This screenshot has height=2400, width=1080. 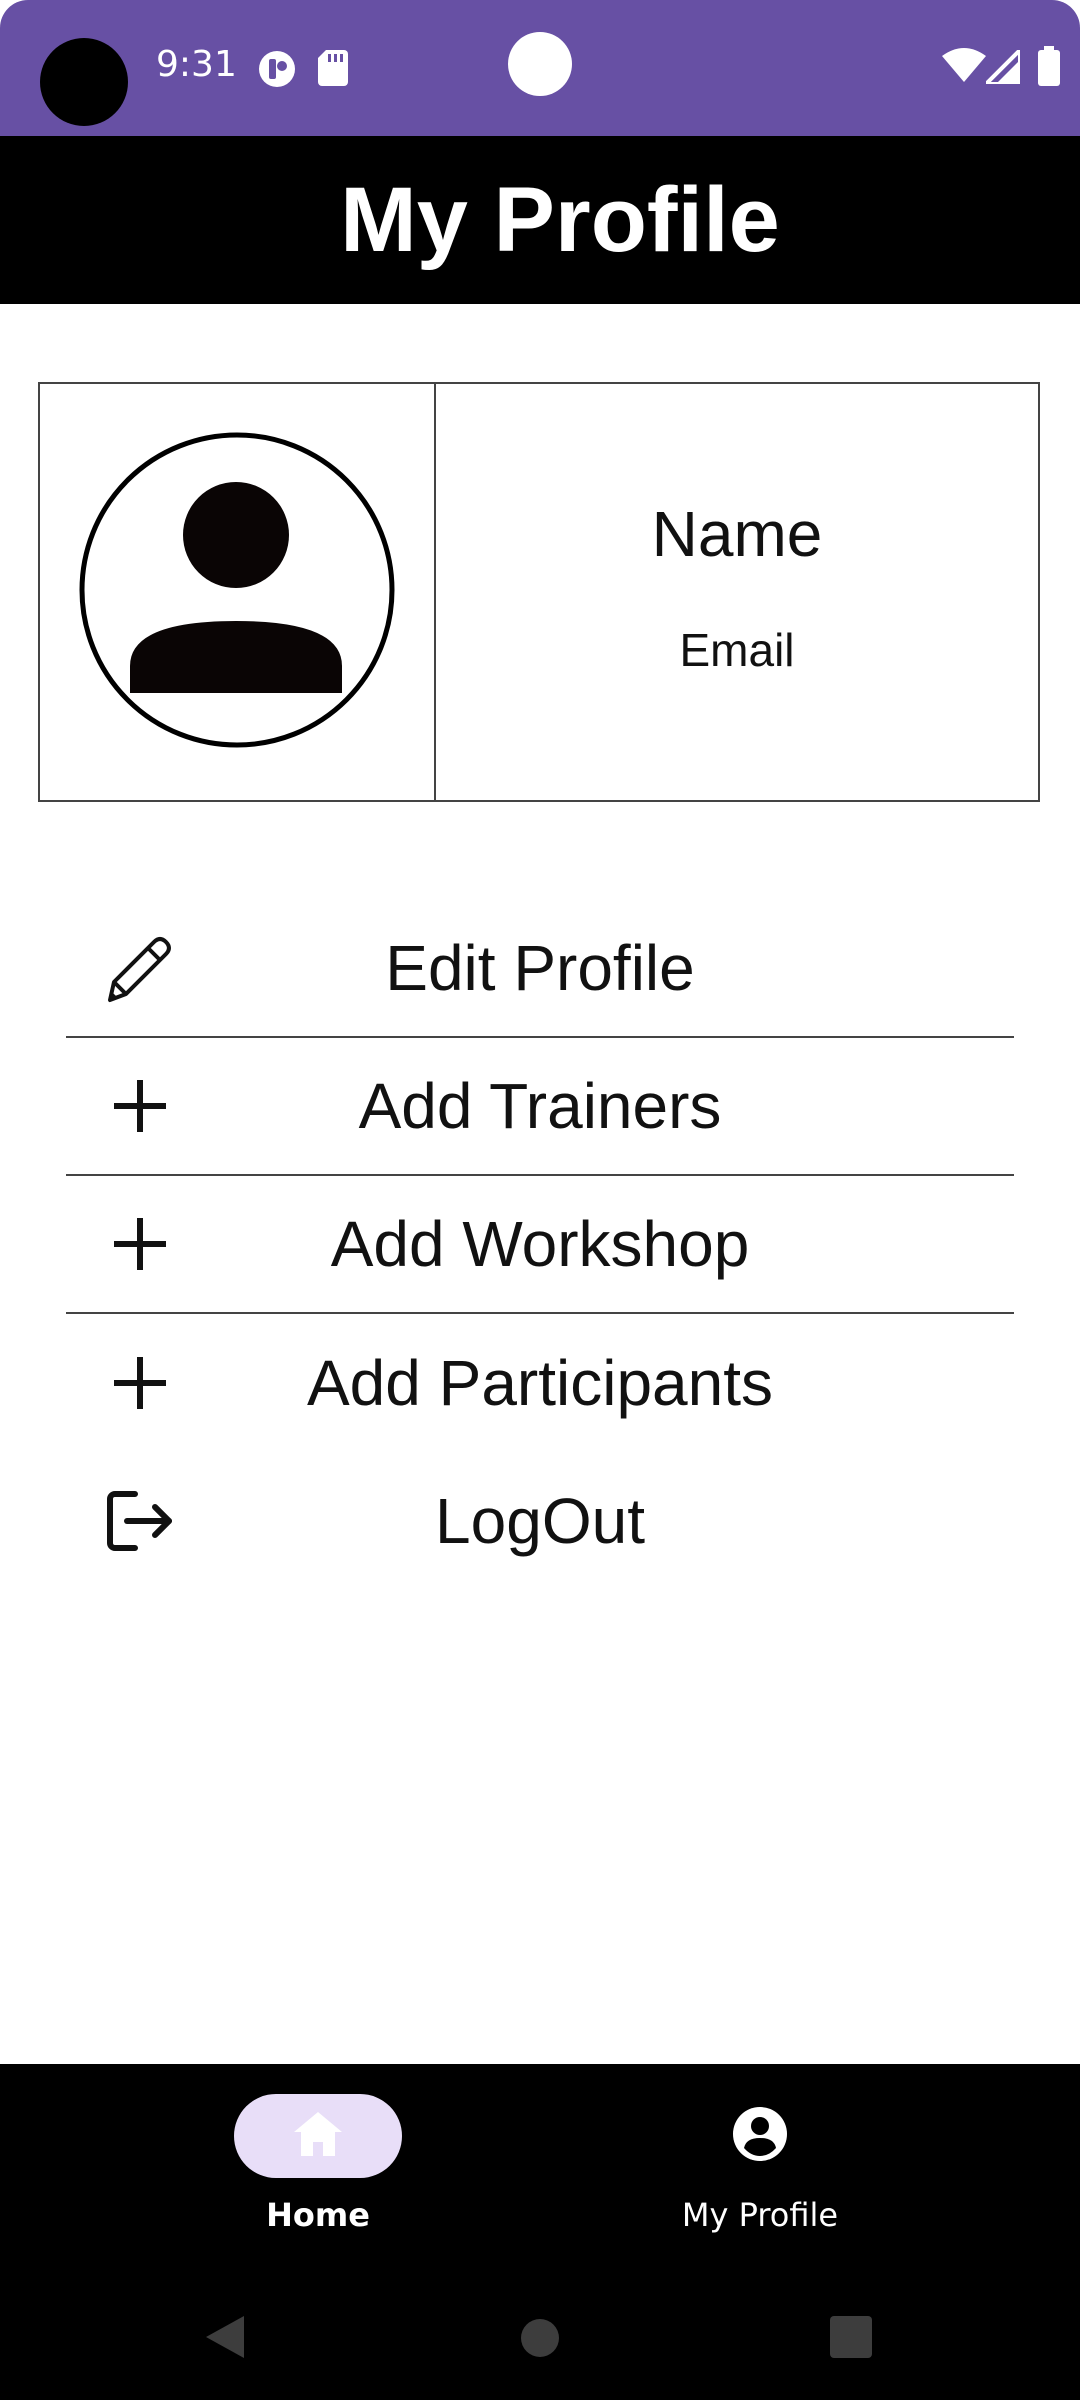 What do you see at coordinates (964, 68) in the screenshot?
I see `wifi-icon` at bounding box center [964, 68].